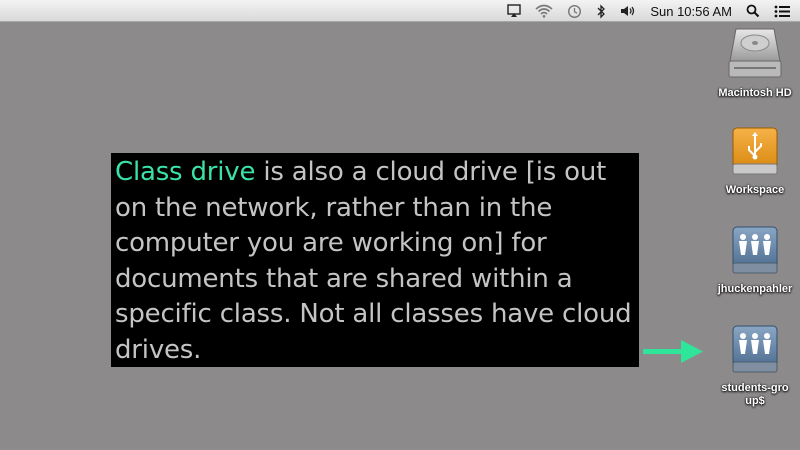  I want to click on airplay-icon, so click(514, 11).